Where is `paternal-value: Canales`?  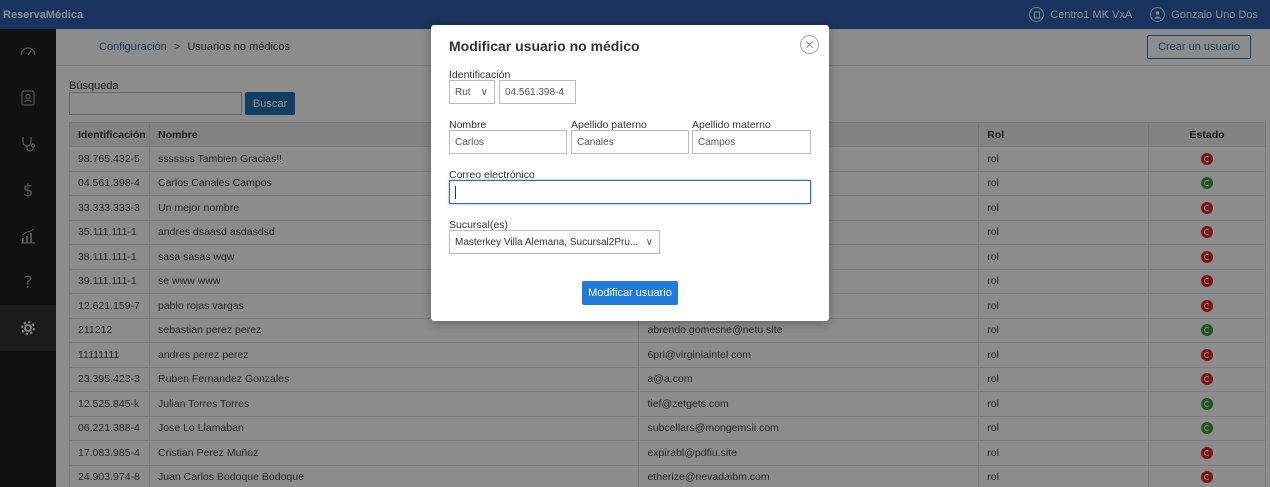 paternal-value: Canales is located at coordinates (595, 142).